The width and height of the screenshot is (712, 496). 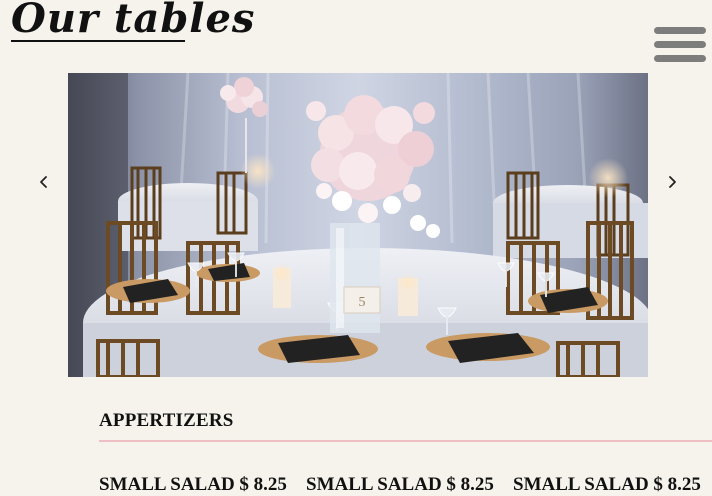 I want to click on carousel-next-button, so click(x=672, y=182).